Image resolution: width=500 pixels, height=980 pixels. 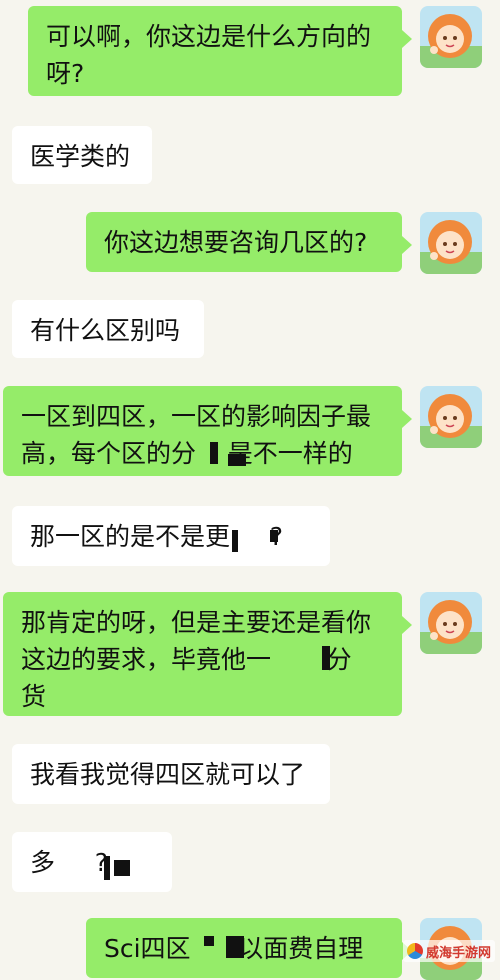 I want to click on chat-bubble-received: 多 ?, so click(x=92, y=862).